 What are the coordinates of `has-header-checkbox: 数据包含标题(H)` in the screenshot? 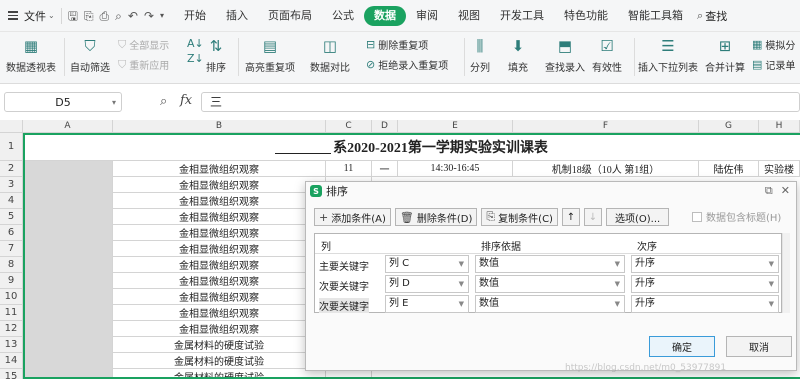 It's located at (736, 216).